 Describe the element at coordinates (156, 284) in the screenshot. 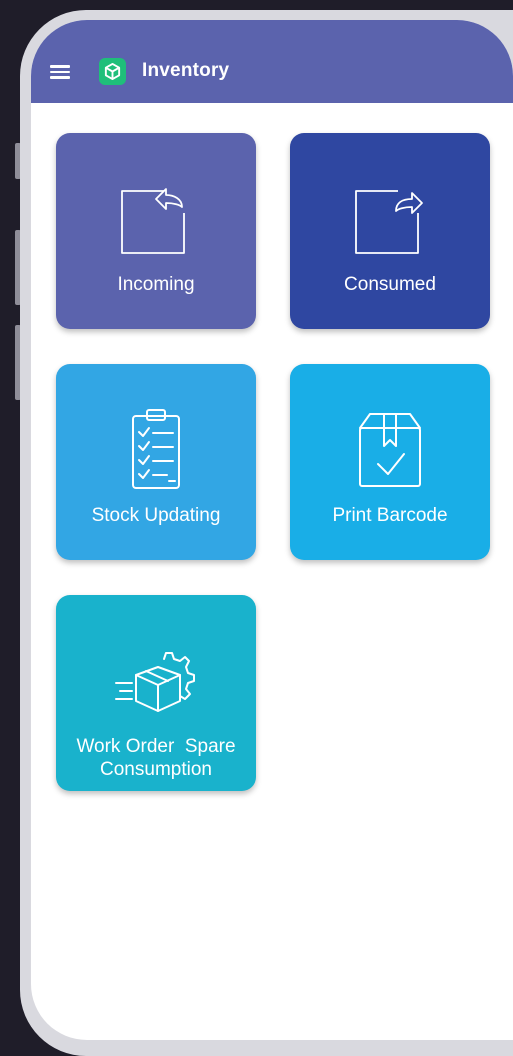

I see `incoming-label: Incoming` at that location.